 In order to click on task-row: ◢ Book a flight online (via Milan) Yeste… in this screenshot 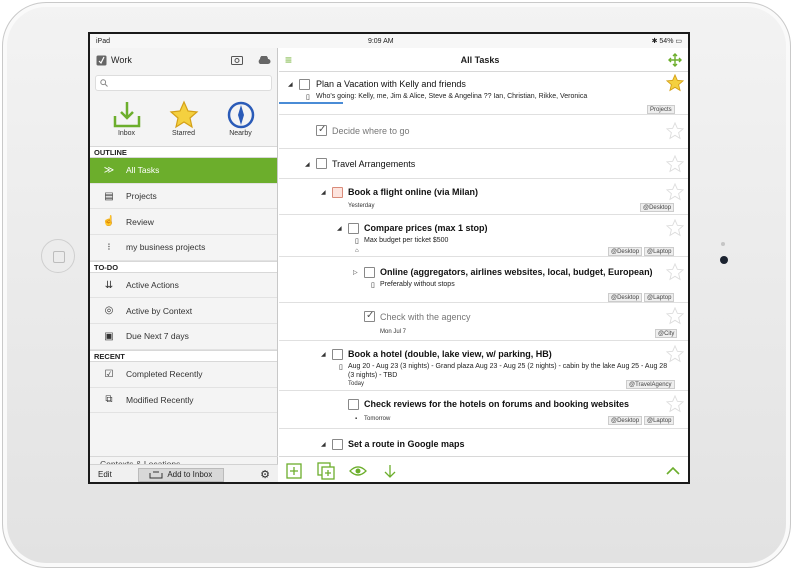, I will do `click(483, 197)`.